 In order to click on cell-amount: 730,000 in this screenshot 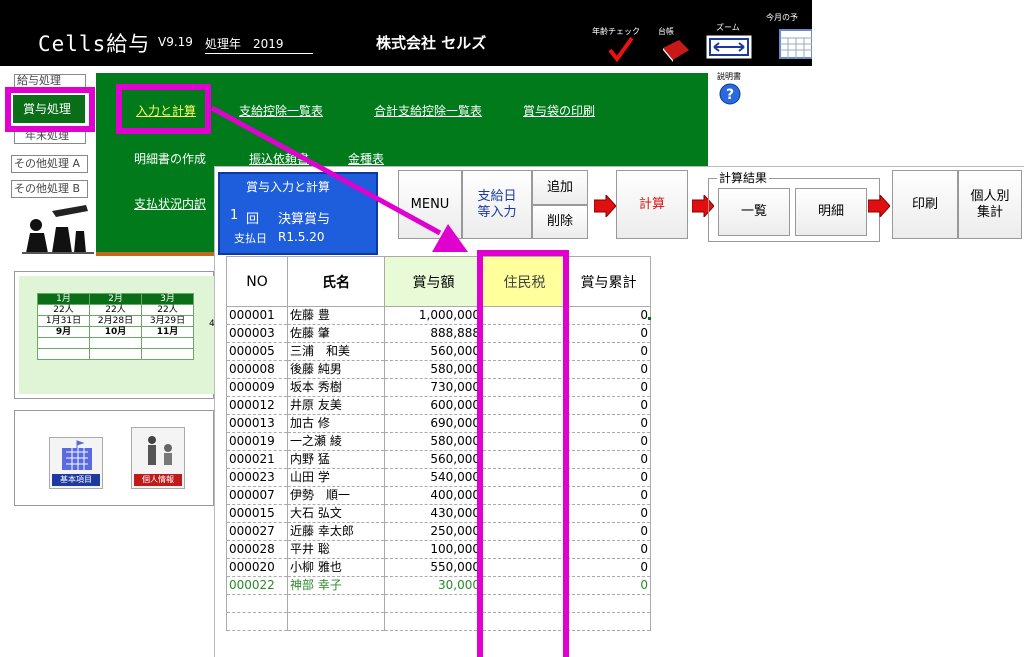, I will do `click(433, 387)`.